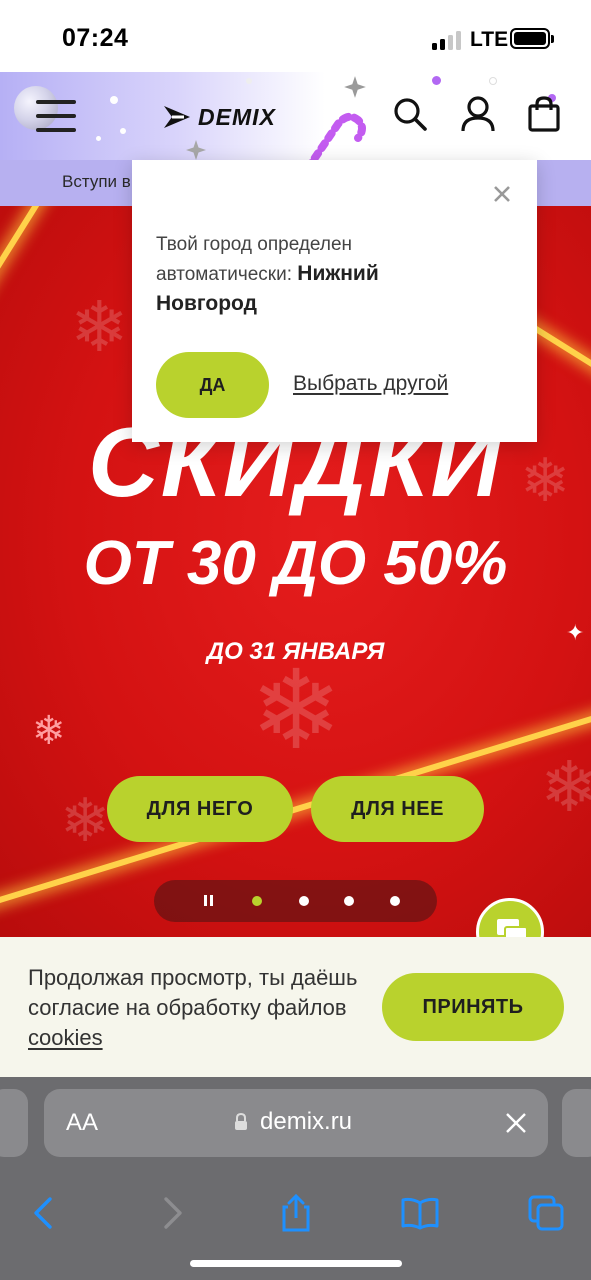 The width and height of the screenshot is (591, 1280). What do you see at coordinates (576, 1123) in the screenshot?
I see `next-tab-peek` at bounding box center [576, 1123].